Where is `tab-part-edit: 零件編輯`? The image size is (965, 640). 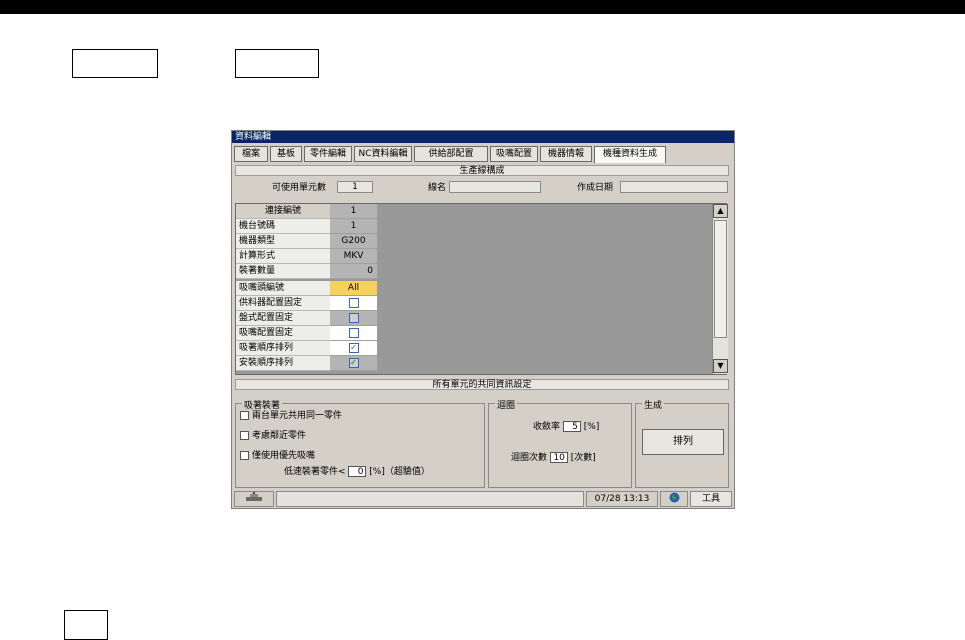 tab-part-edit: 零件編輯 is located at coordinates (328, 154).